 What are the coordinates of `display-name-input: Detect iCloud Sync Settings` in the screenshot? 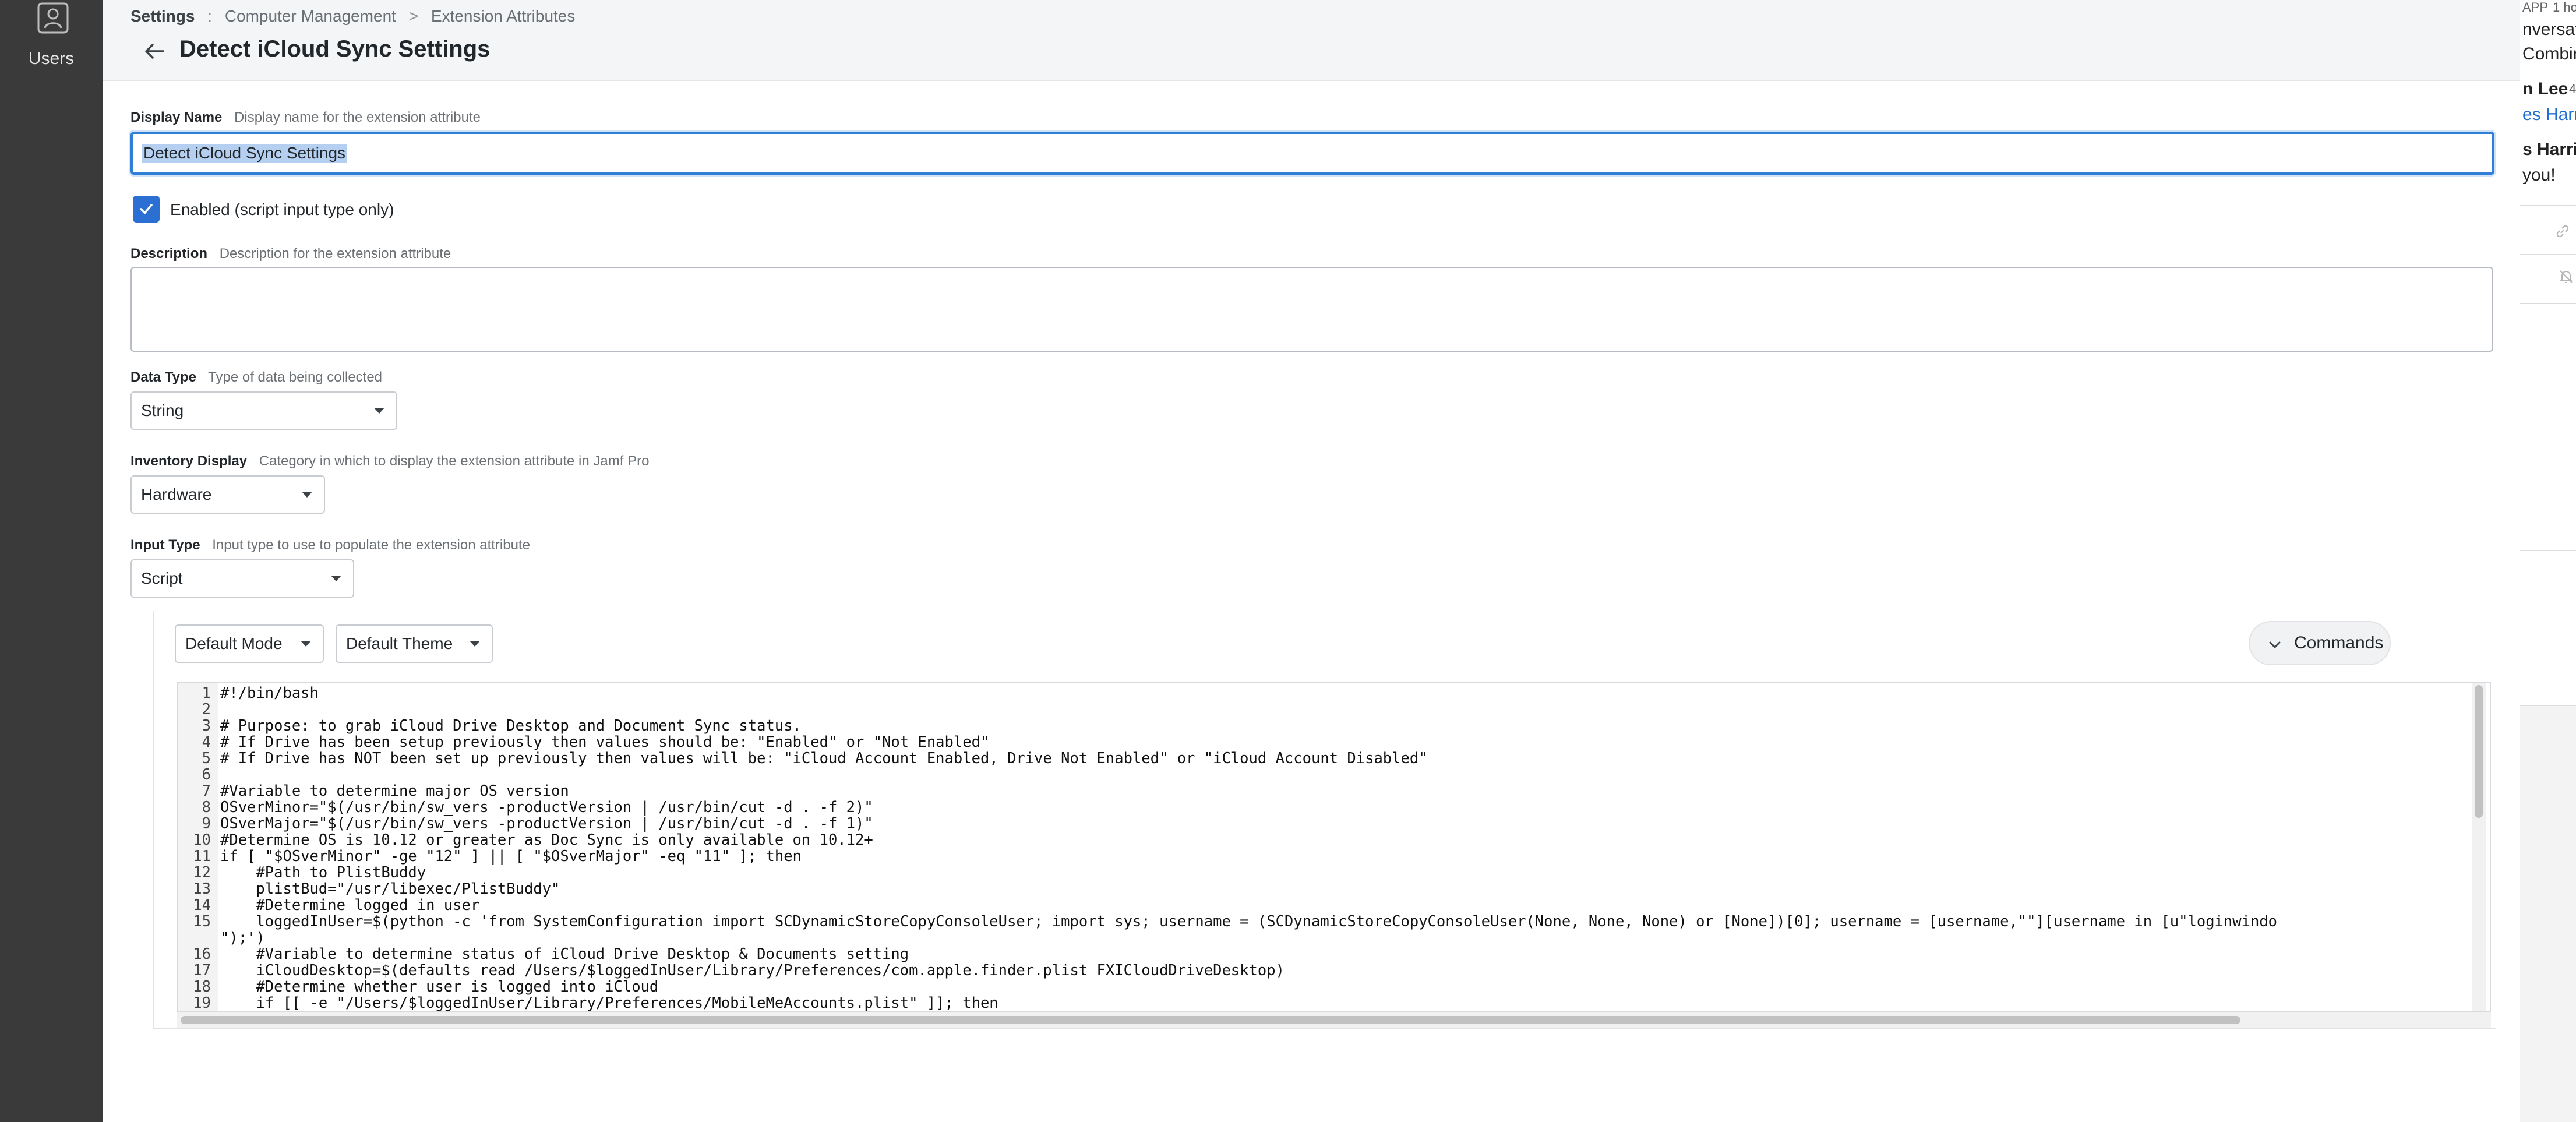 It's located at (1312, 153).